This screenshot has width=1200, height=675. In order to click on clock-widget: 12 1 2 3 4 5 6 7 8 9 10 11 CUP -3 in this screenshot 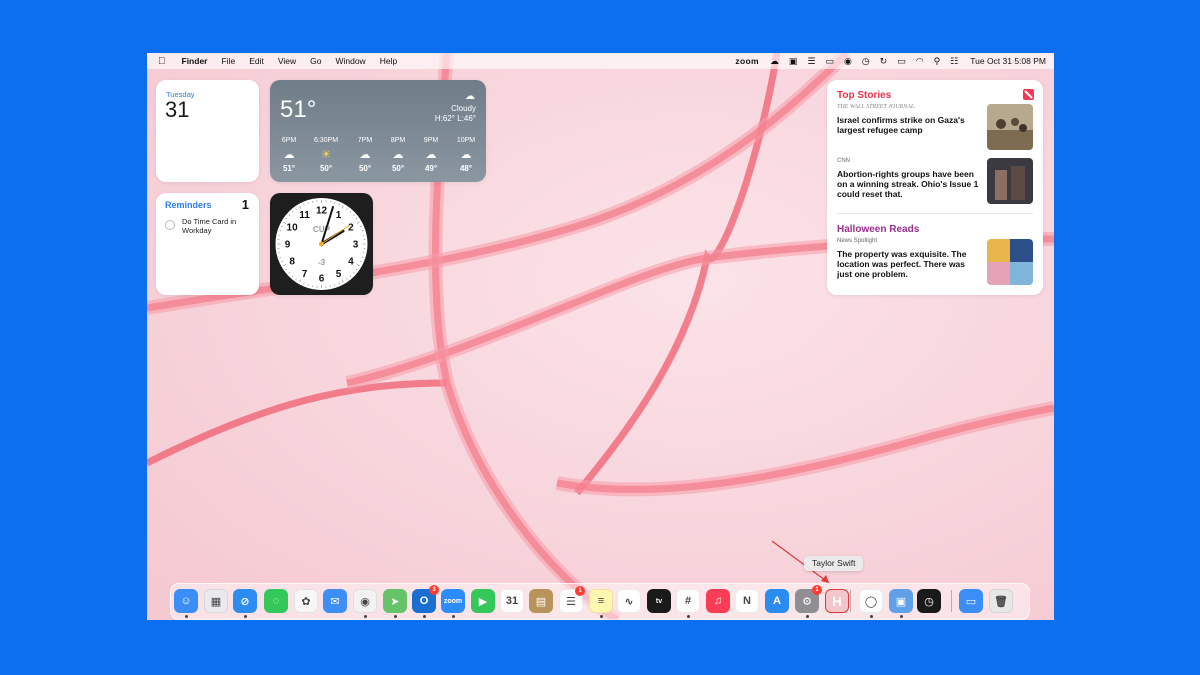, I will do `click(321, 244)`.